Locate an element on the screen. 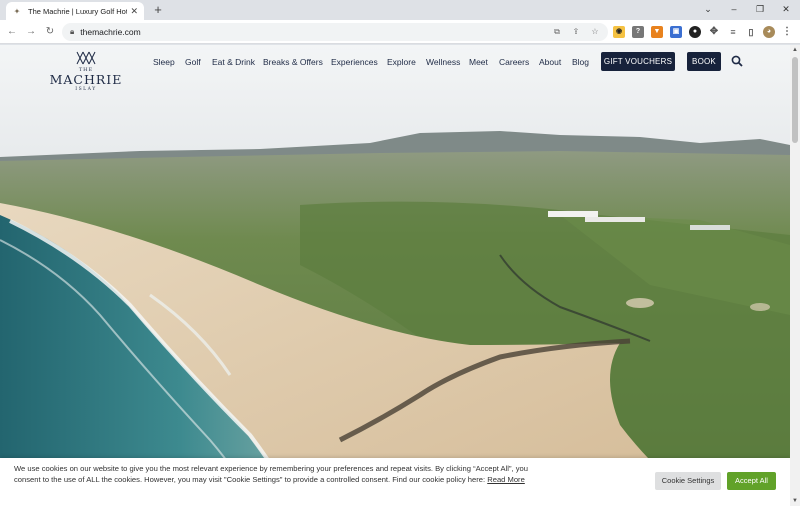  bookmark-star-icon: ☆ is located at coordinates (595, 32).